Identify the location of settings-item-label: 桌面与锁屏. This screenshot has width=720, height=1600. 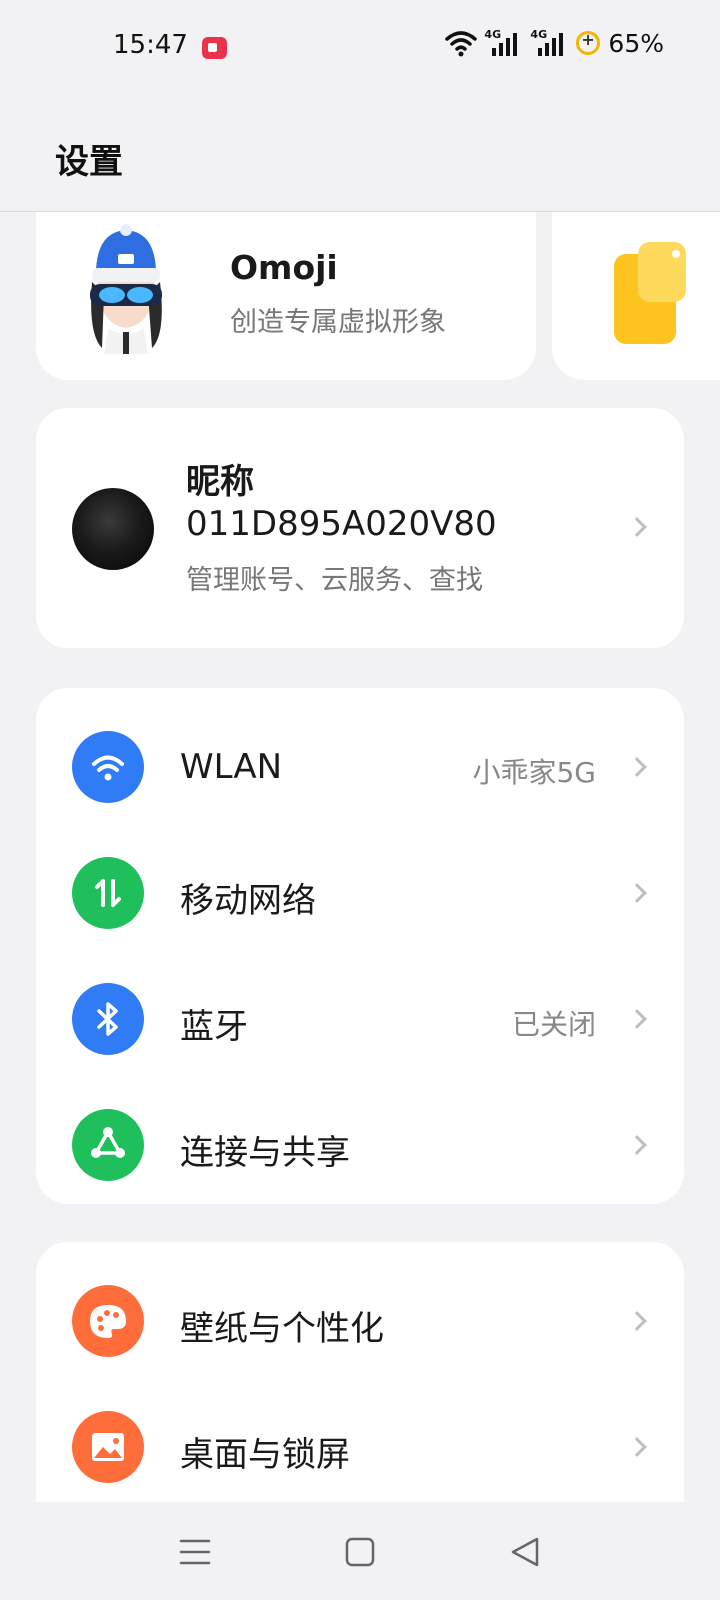
(265, 1455).